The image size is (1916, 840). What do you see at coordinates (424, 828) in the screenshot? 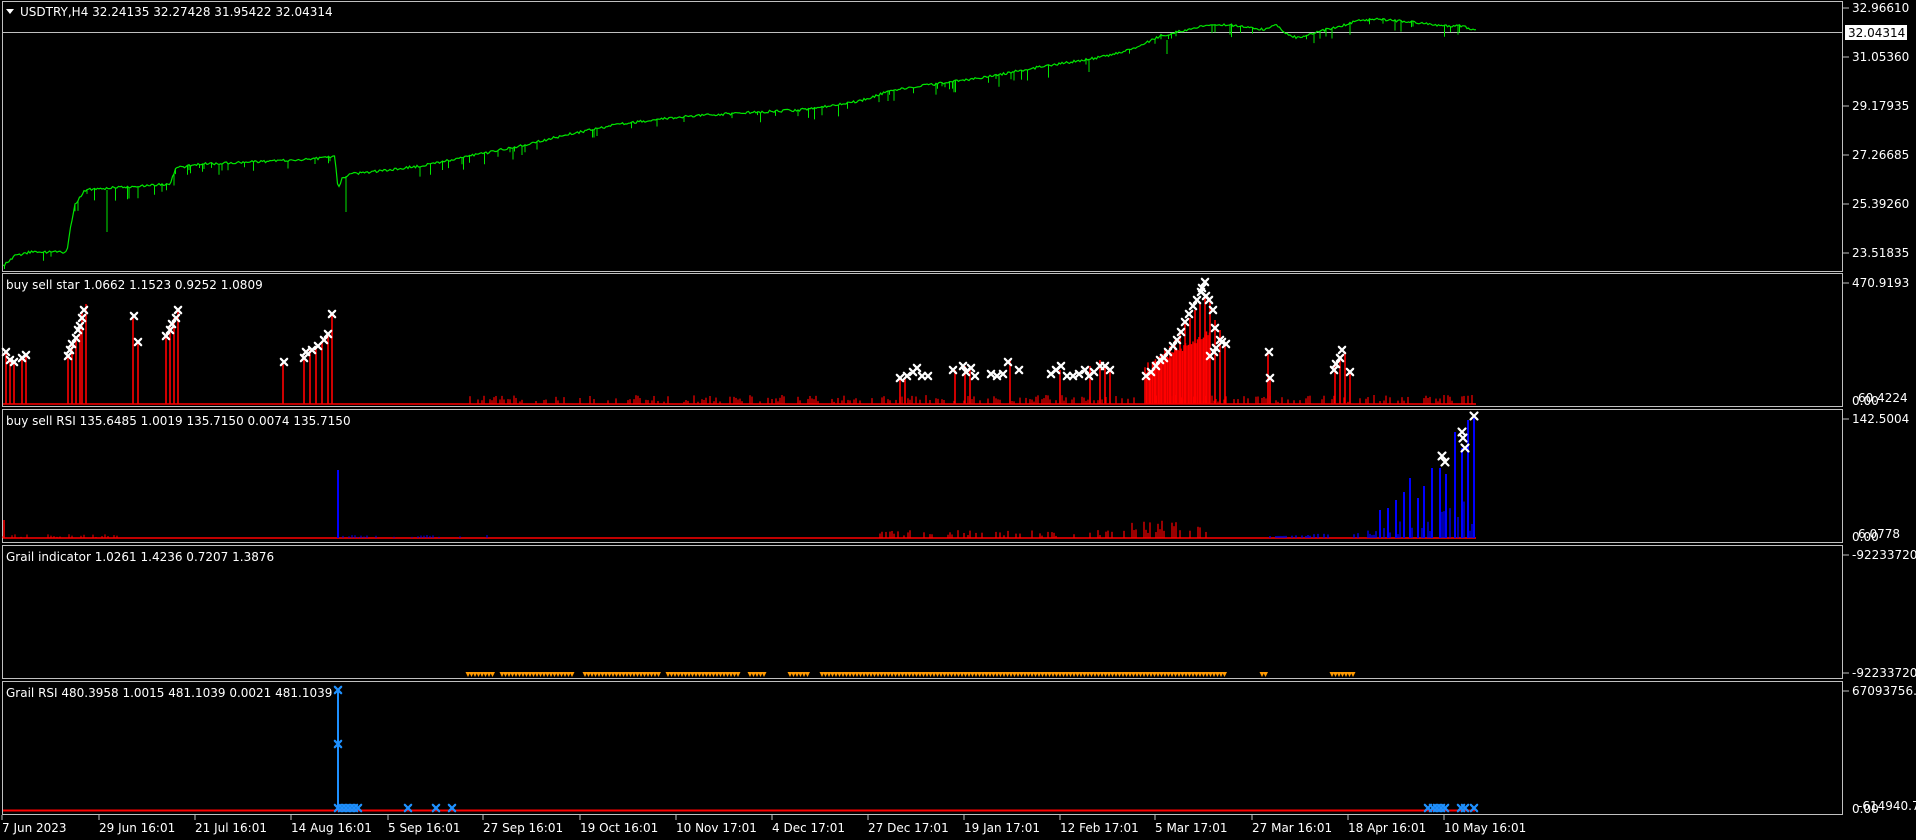
I see `time-axis-label: 5 Sep 16:01` at bounding box center [424, 828].